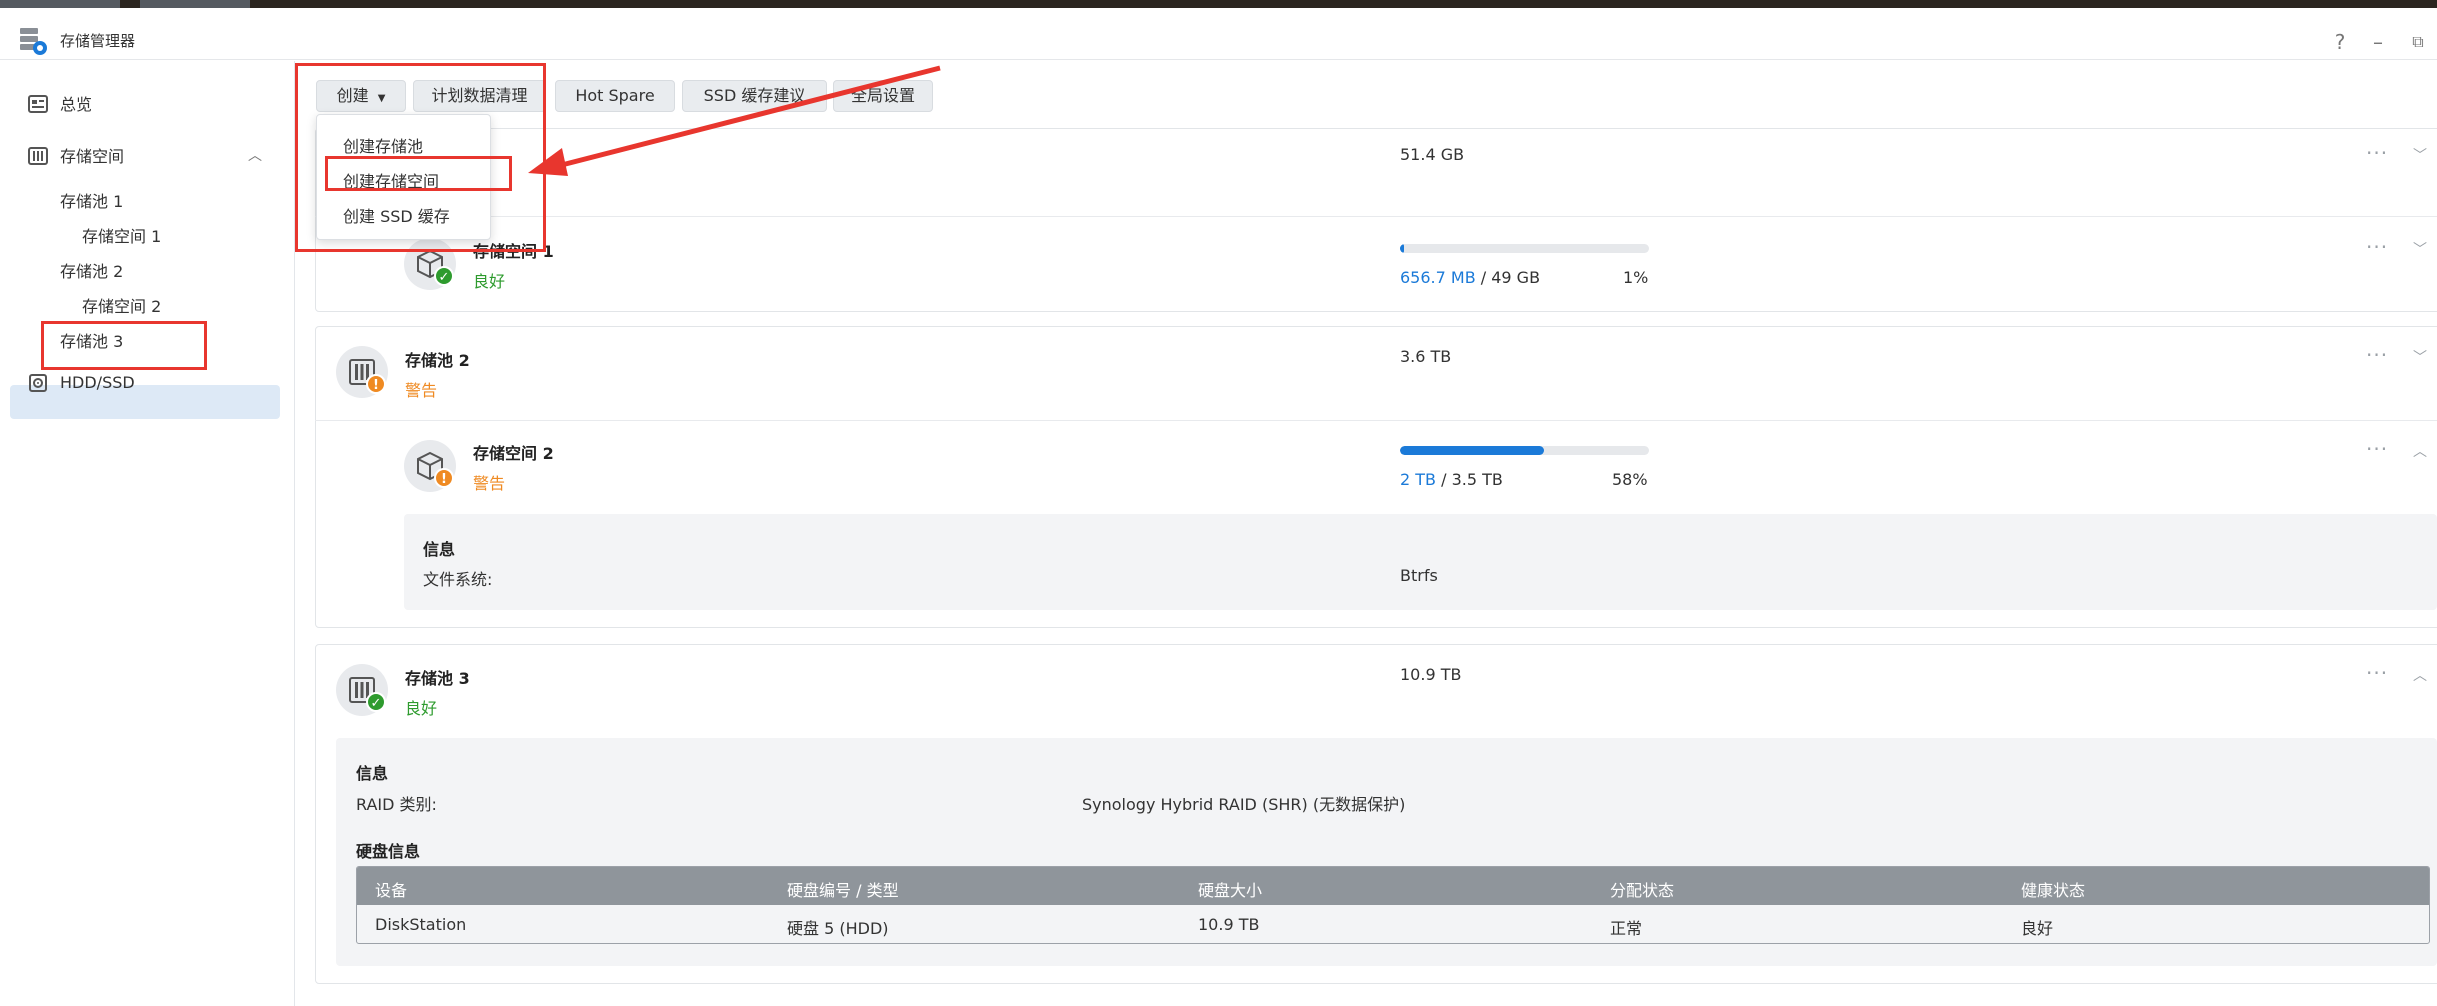  Describe the element at coordinates (388, 851) in the screenshot. I see `disk-info-title: 硬盘信息` at that location.